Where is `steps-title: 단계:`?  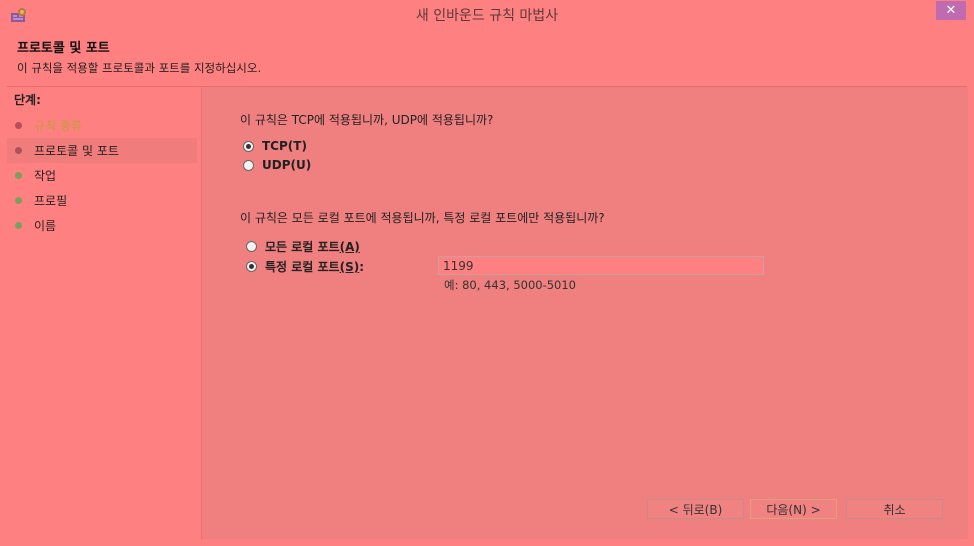
steps-title: 단계: is located at coordinates (27, 100).